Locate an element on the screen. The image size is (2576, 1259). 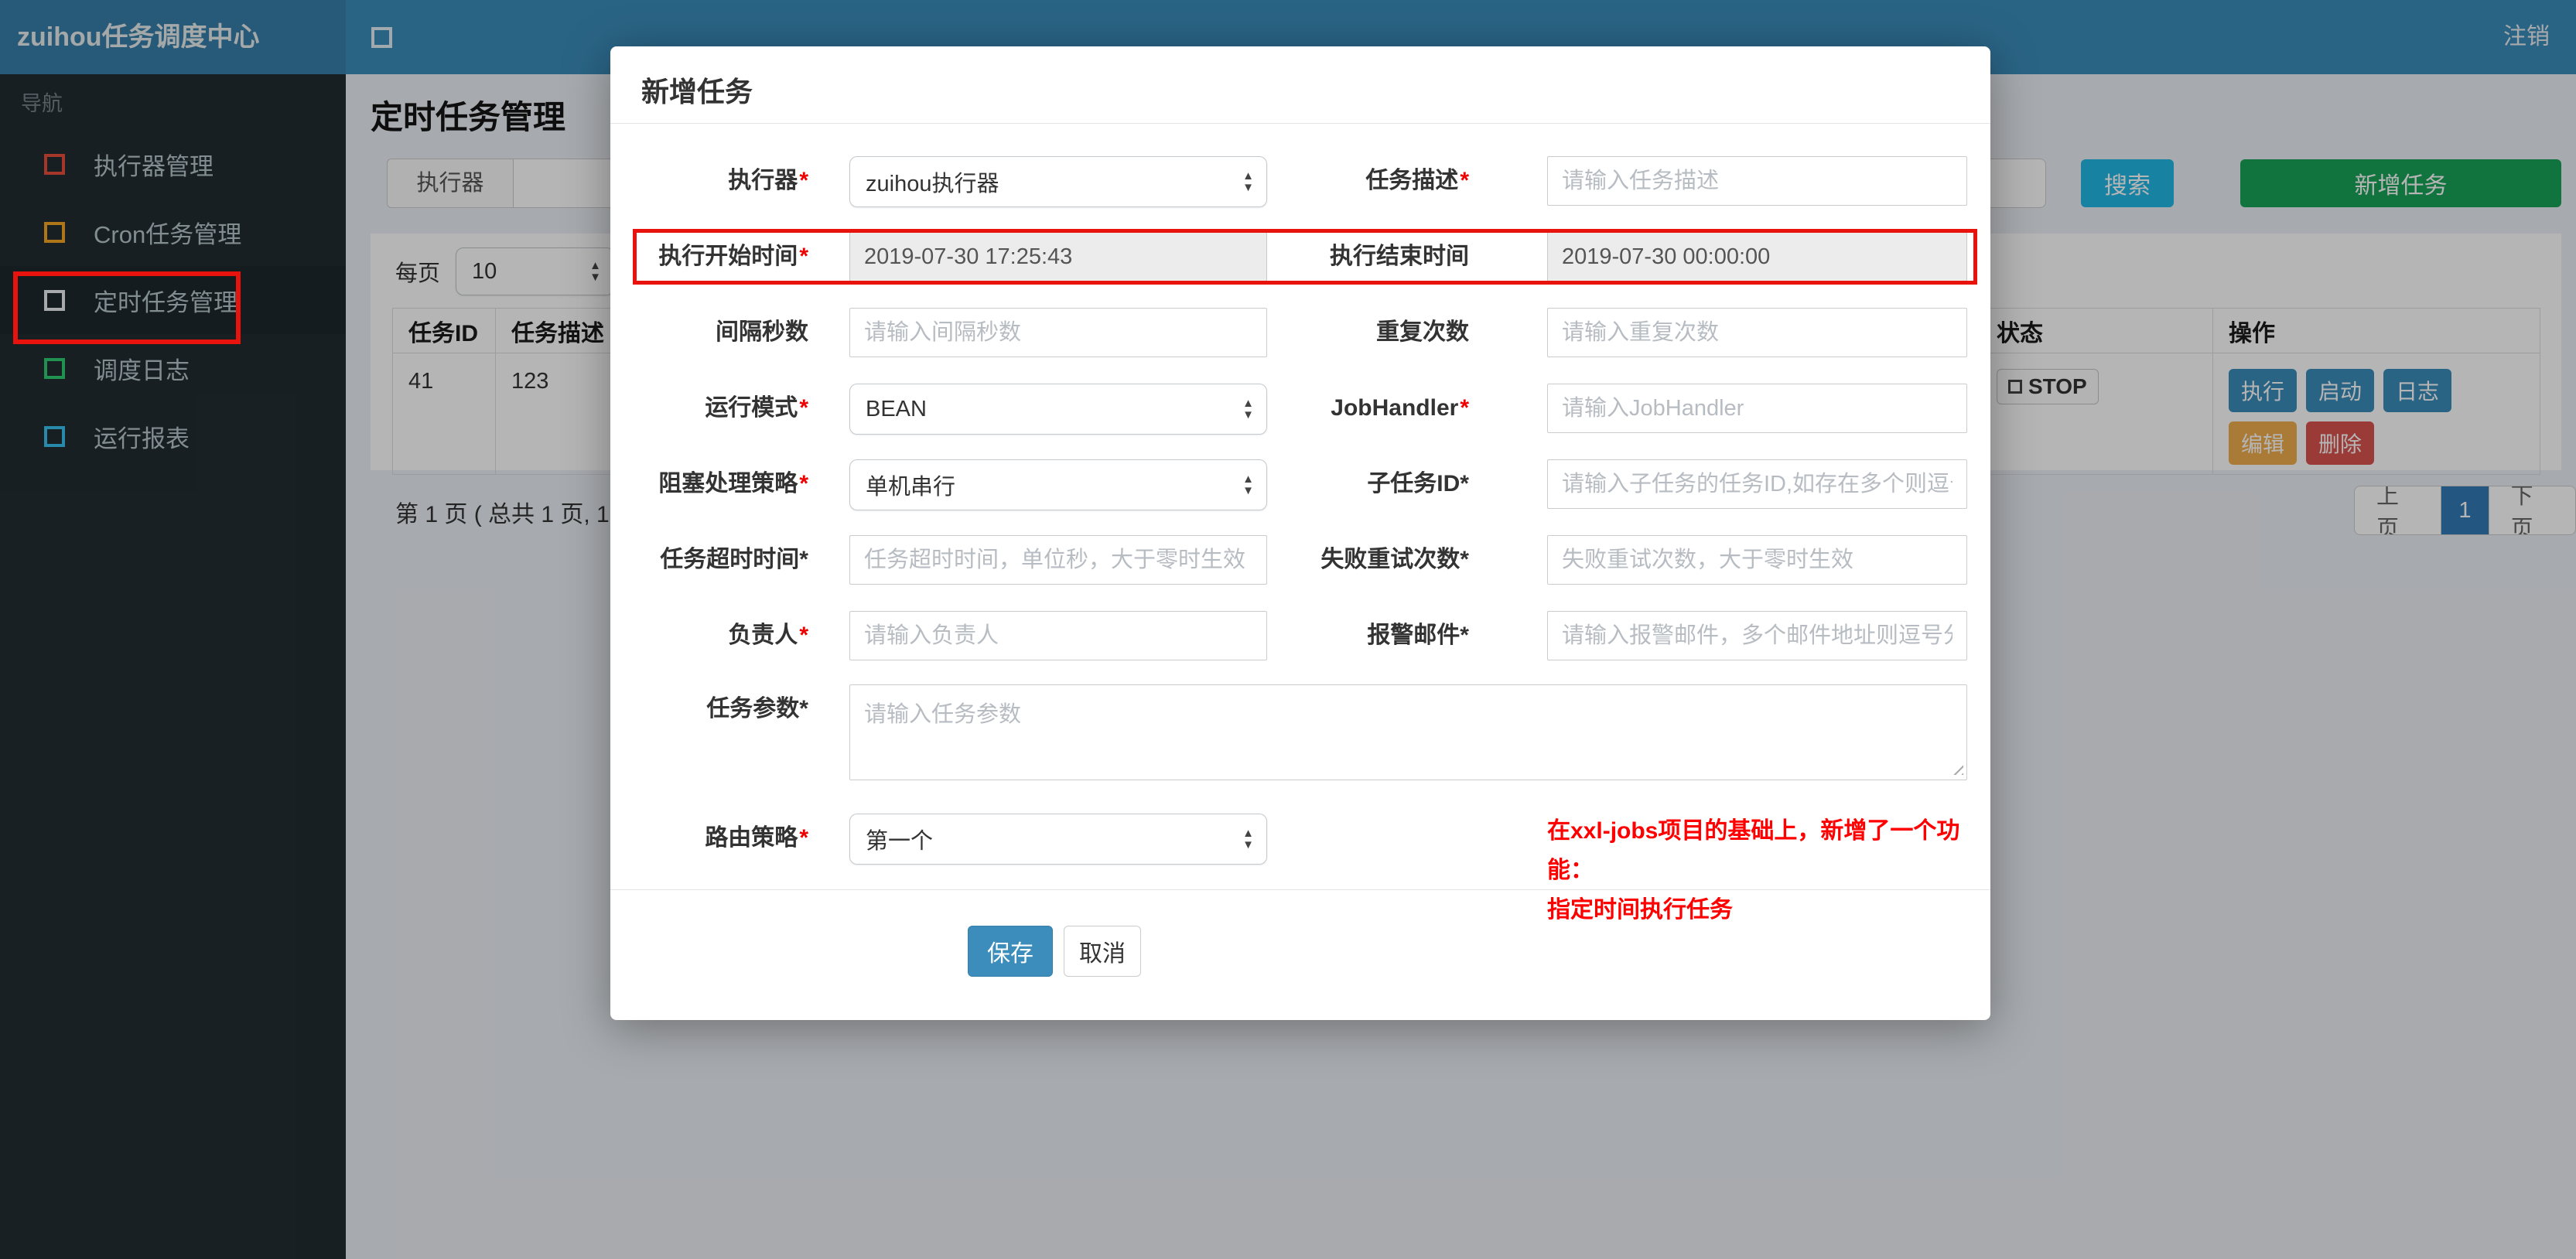
modal-header: 新增任务 is located at coordinates (1300, 85).